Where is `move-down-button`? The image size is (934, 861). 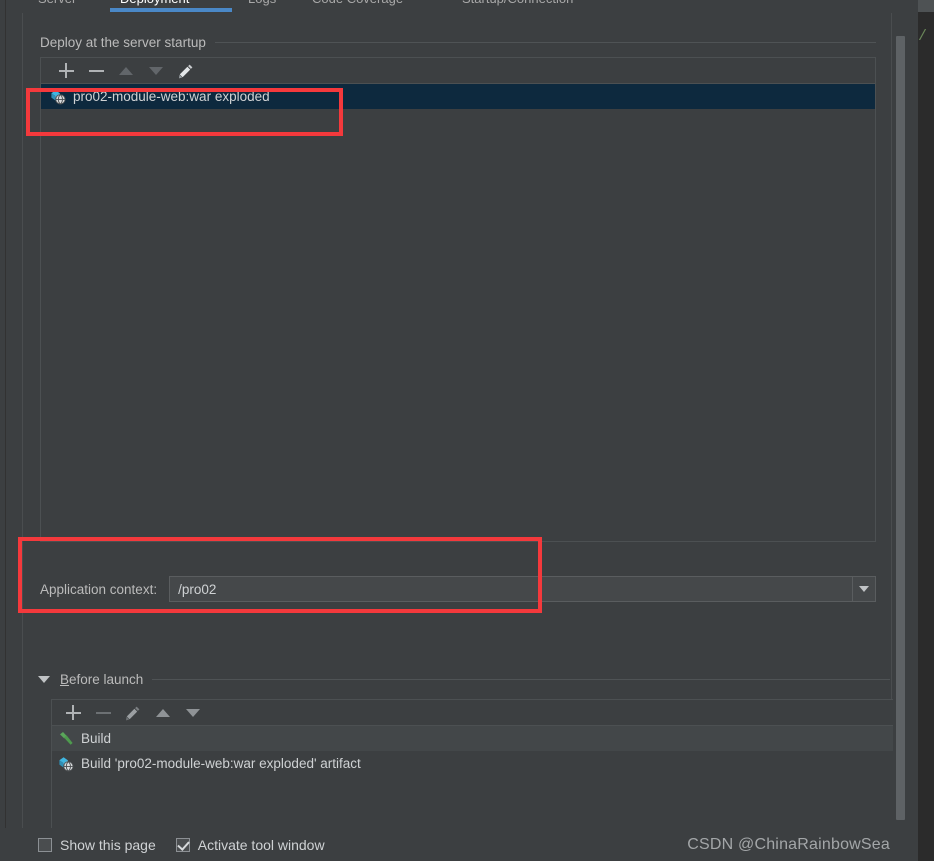 move-down-button is located at coordinates (156, 71).